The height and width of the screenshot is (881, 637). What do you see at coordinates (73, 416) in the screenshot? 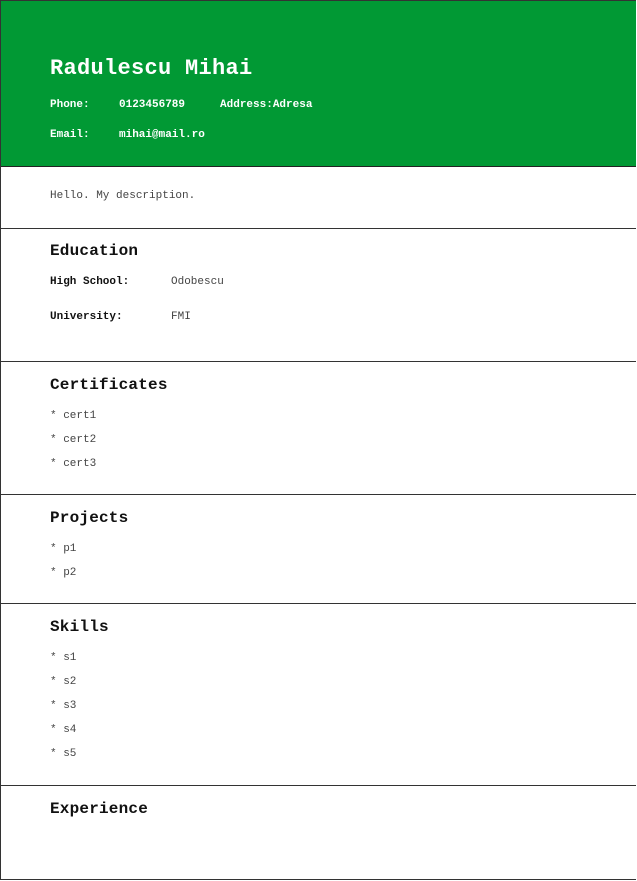
I see `list-item: * cert1` at bounding box center [73, 416].